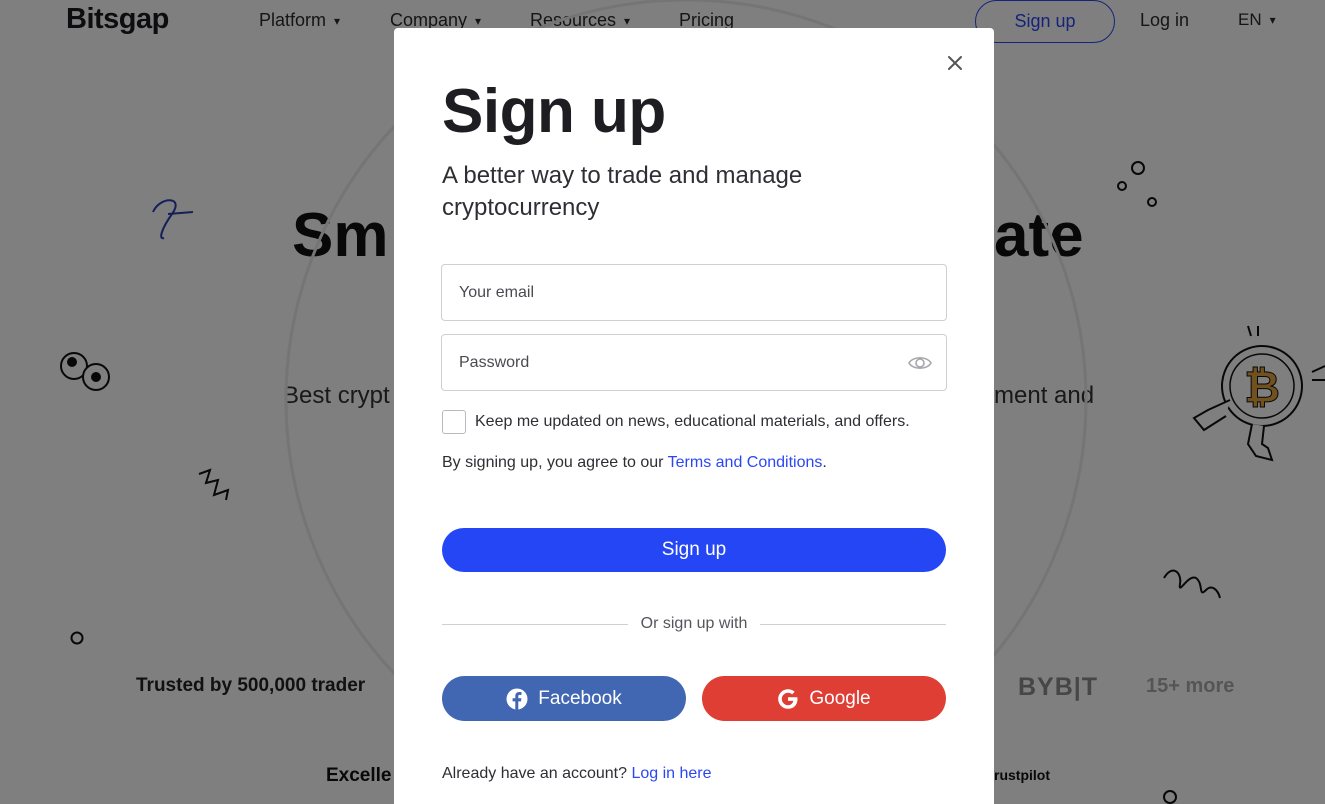  I want to click on modal-title: Sign up, so click(554, 111).